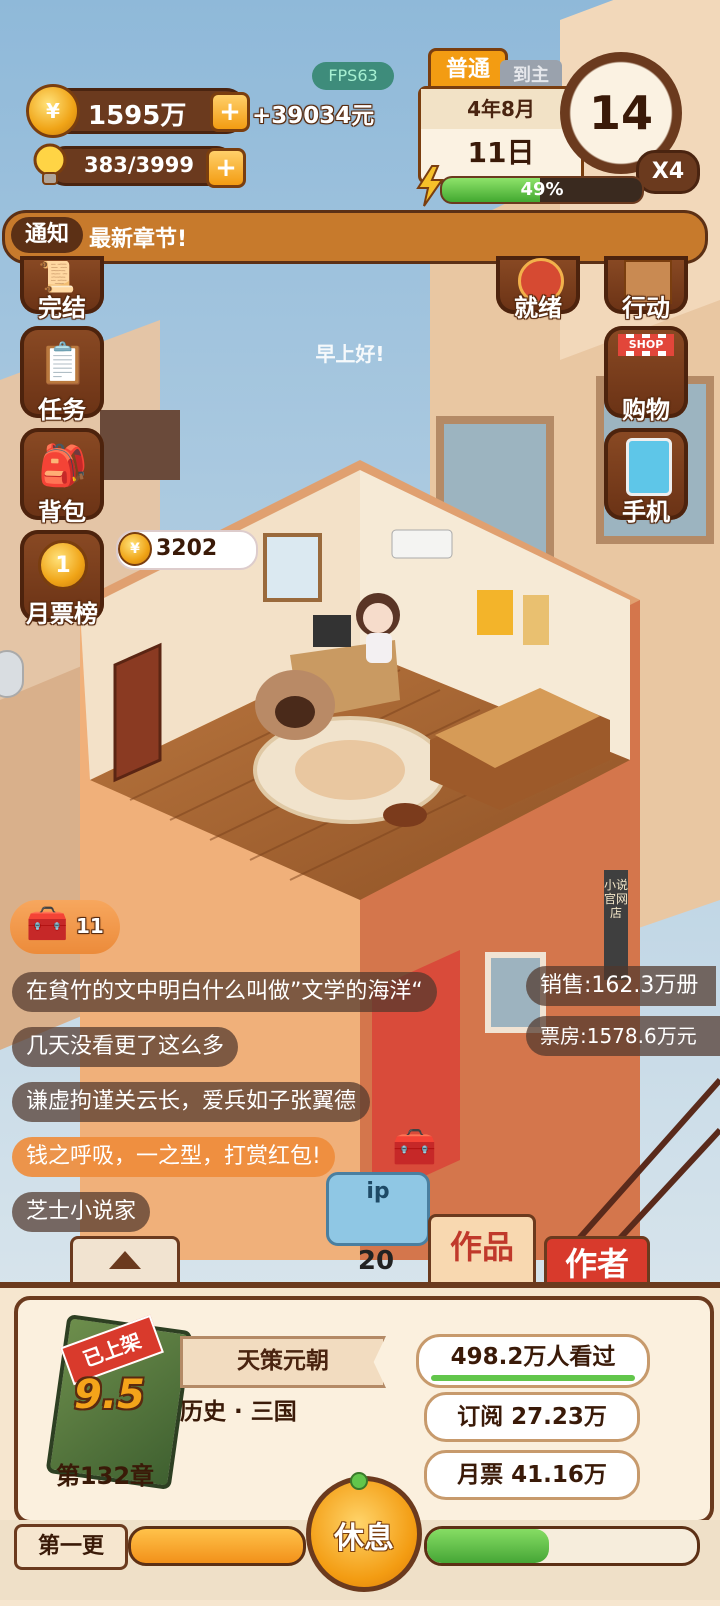 This screenshot has height=1606, width=720. What do you see at coordinates (105, 1476) in the screenshot?
I see `chapter-label: 第132章` at bounding box center [105, 1476].